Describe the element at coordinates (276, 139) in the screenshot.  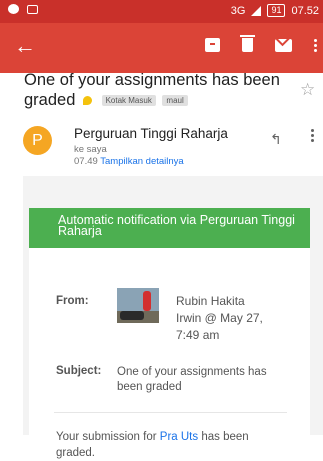
I see `reply-icon: ↰` at that location.